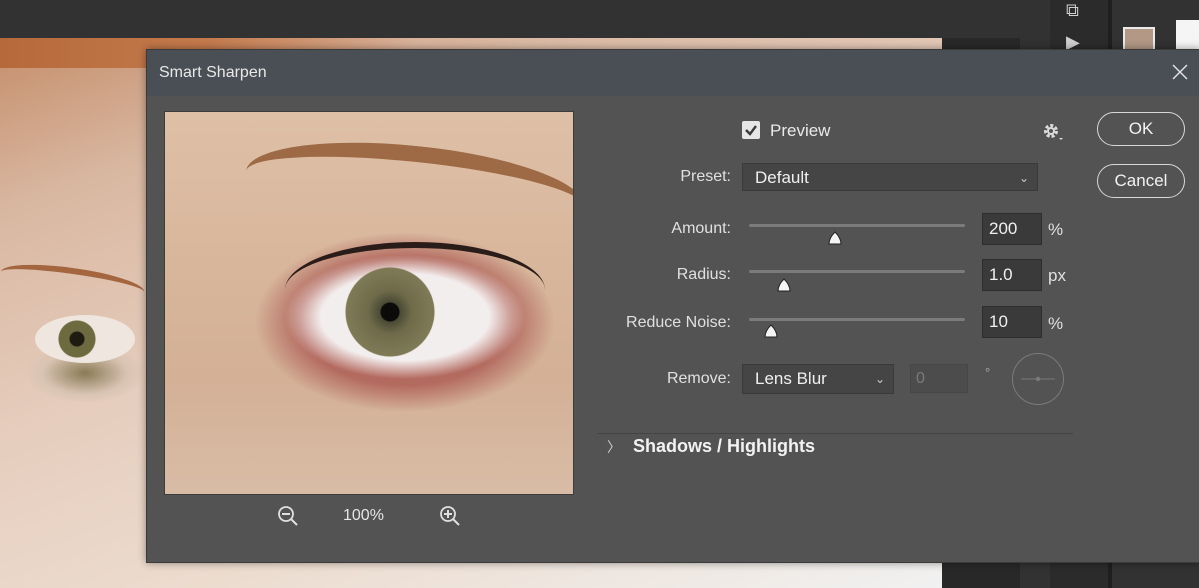 The width and height of the screenshot is (1199, 588). Describe the element at coordinates (939, 378) in the screenshot. I see `angle-input: 0` at that location.